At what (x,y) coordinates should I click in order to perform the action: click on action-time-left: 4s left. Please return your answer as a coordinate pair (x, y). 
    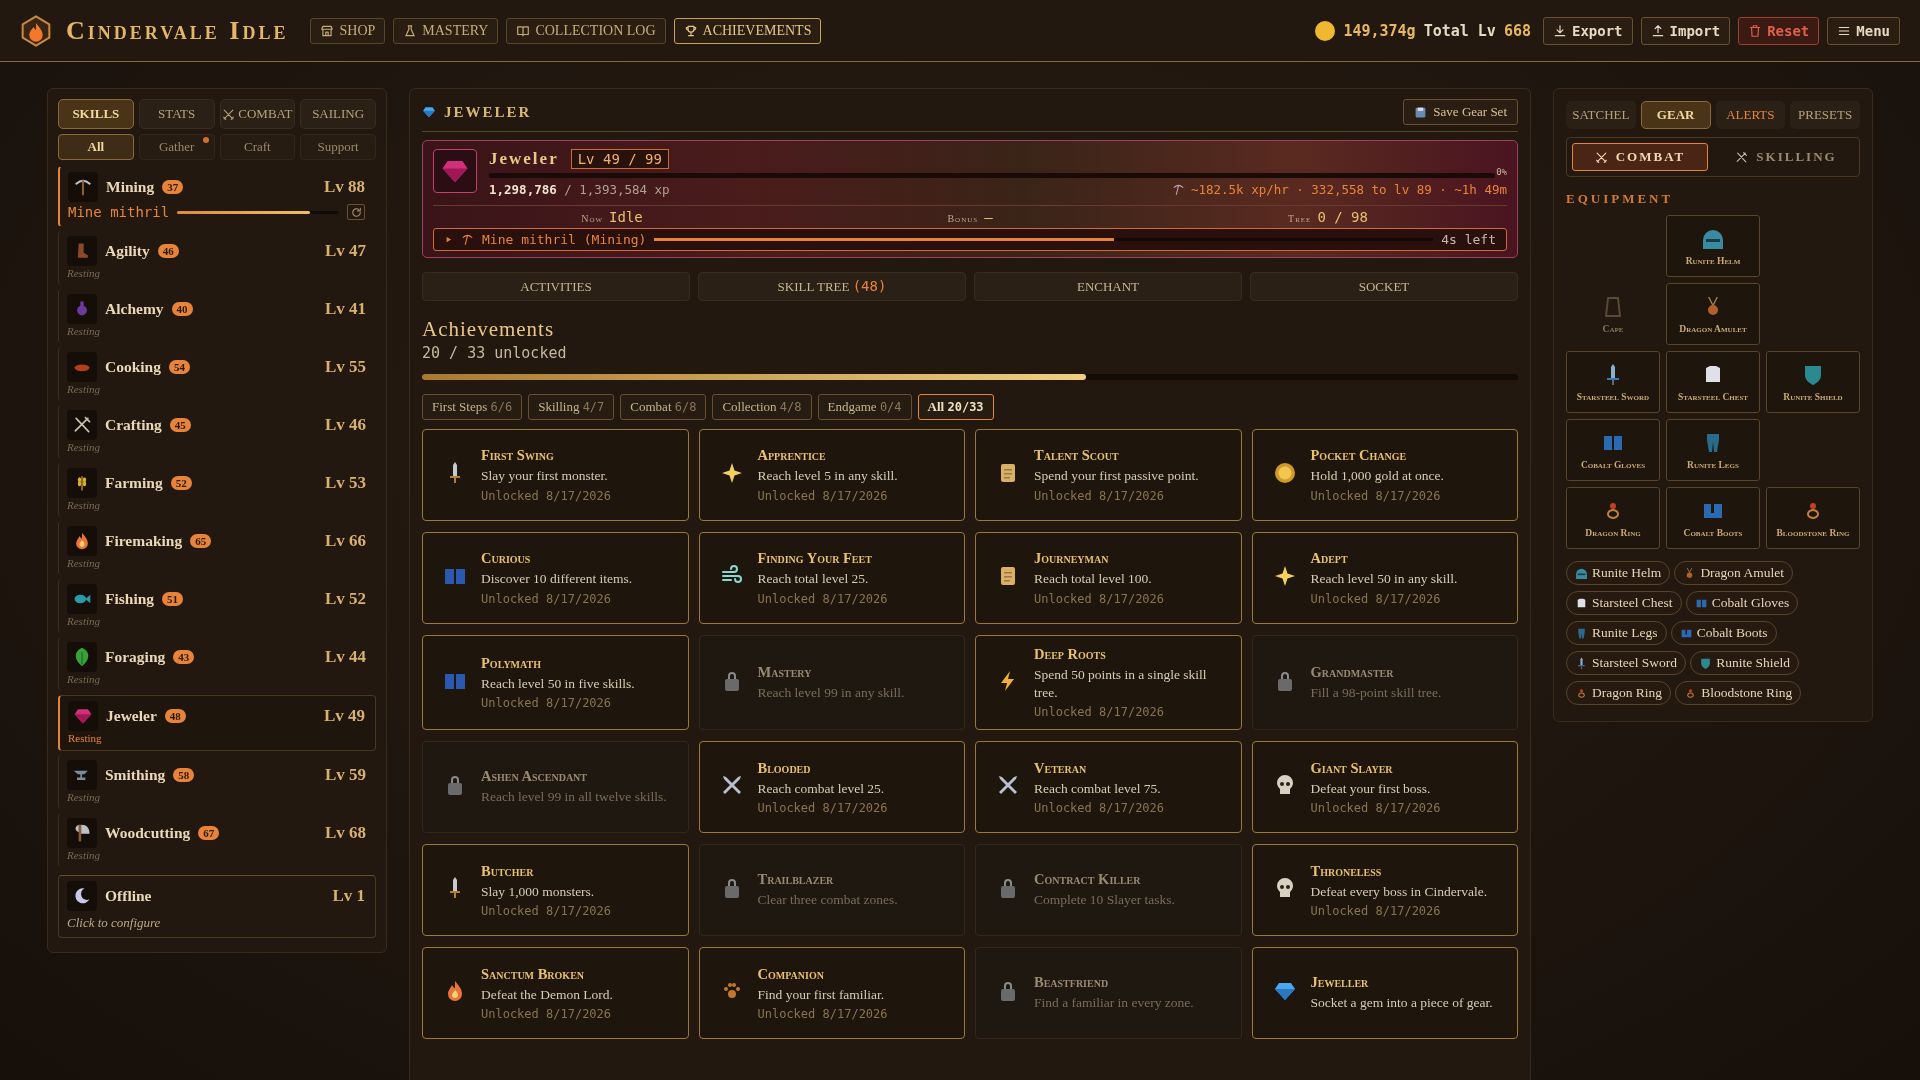
    Looking at the image, I should click on (1468, 239).